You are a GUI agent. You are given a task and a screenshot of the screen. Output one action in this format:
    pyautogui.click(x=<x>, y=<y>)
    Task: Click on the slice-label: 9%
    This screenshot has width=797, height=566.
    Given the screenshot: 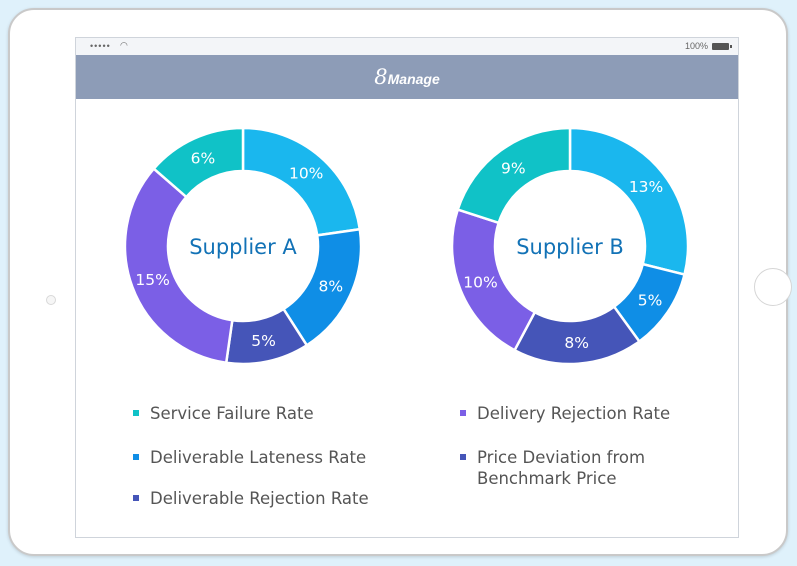 What is the action you would take?
    pyautogui.click(x=513, y=168)
    